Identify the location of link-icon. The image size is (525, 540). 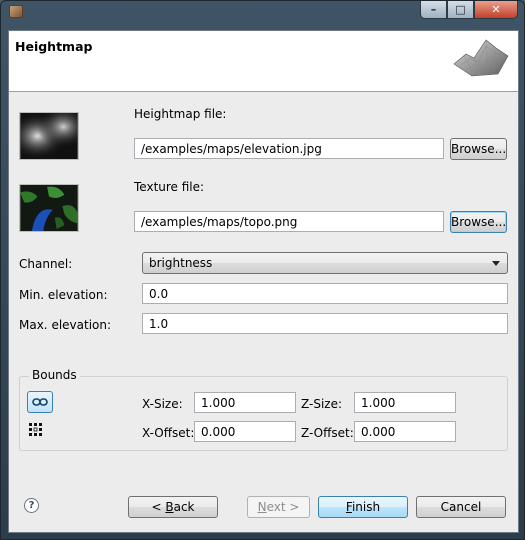
(40, 402).